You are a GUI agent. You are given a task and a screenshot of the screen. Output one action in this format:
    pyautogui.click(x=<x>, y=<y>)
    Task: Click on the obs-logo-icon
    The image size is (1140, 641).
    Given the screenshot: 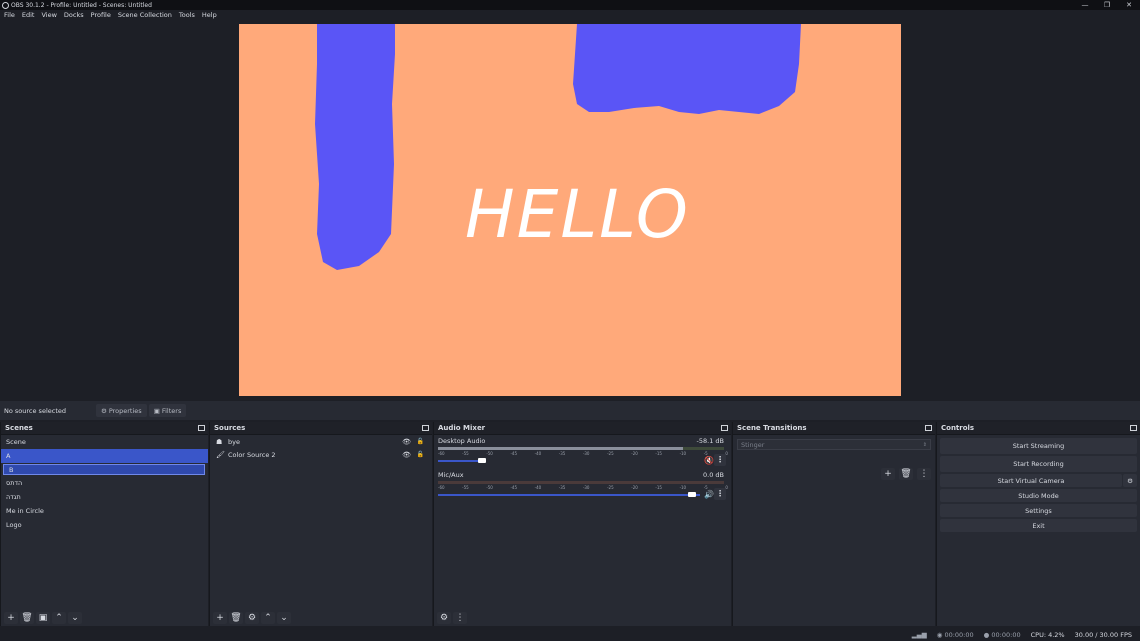 What is the action you would take?
    pyautogui.click(x=5, y=5)
    